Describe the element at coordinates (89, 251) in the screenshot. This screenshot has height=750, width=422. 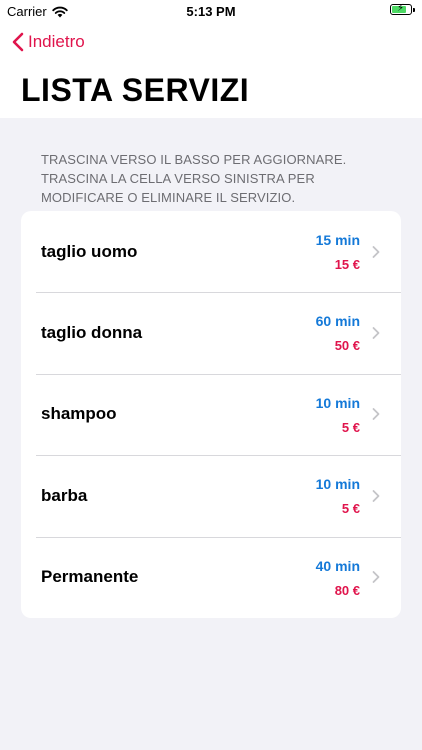
I see `service-name: taglio uomo` at that location.